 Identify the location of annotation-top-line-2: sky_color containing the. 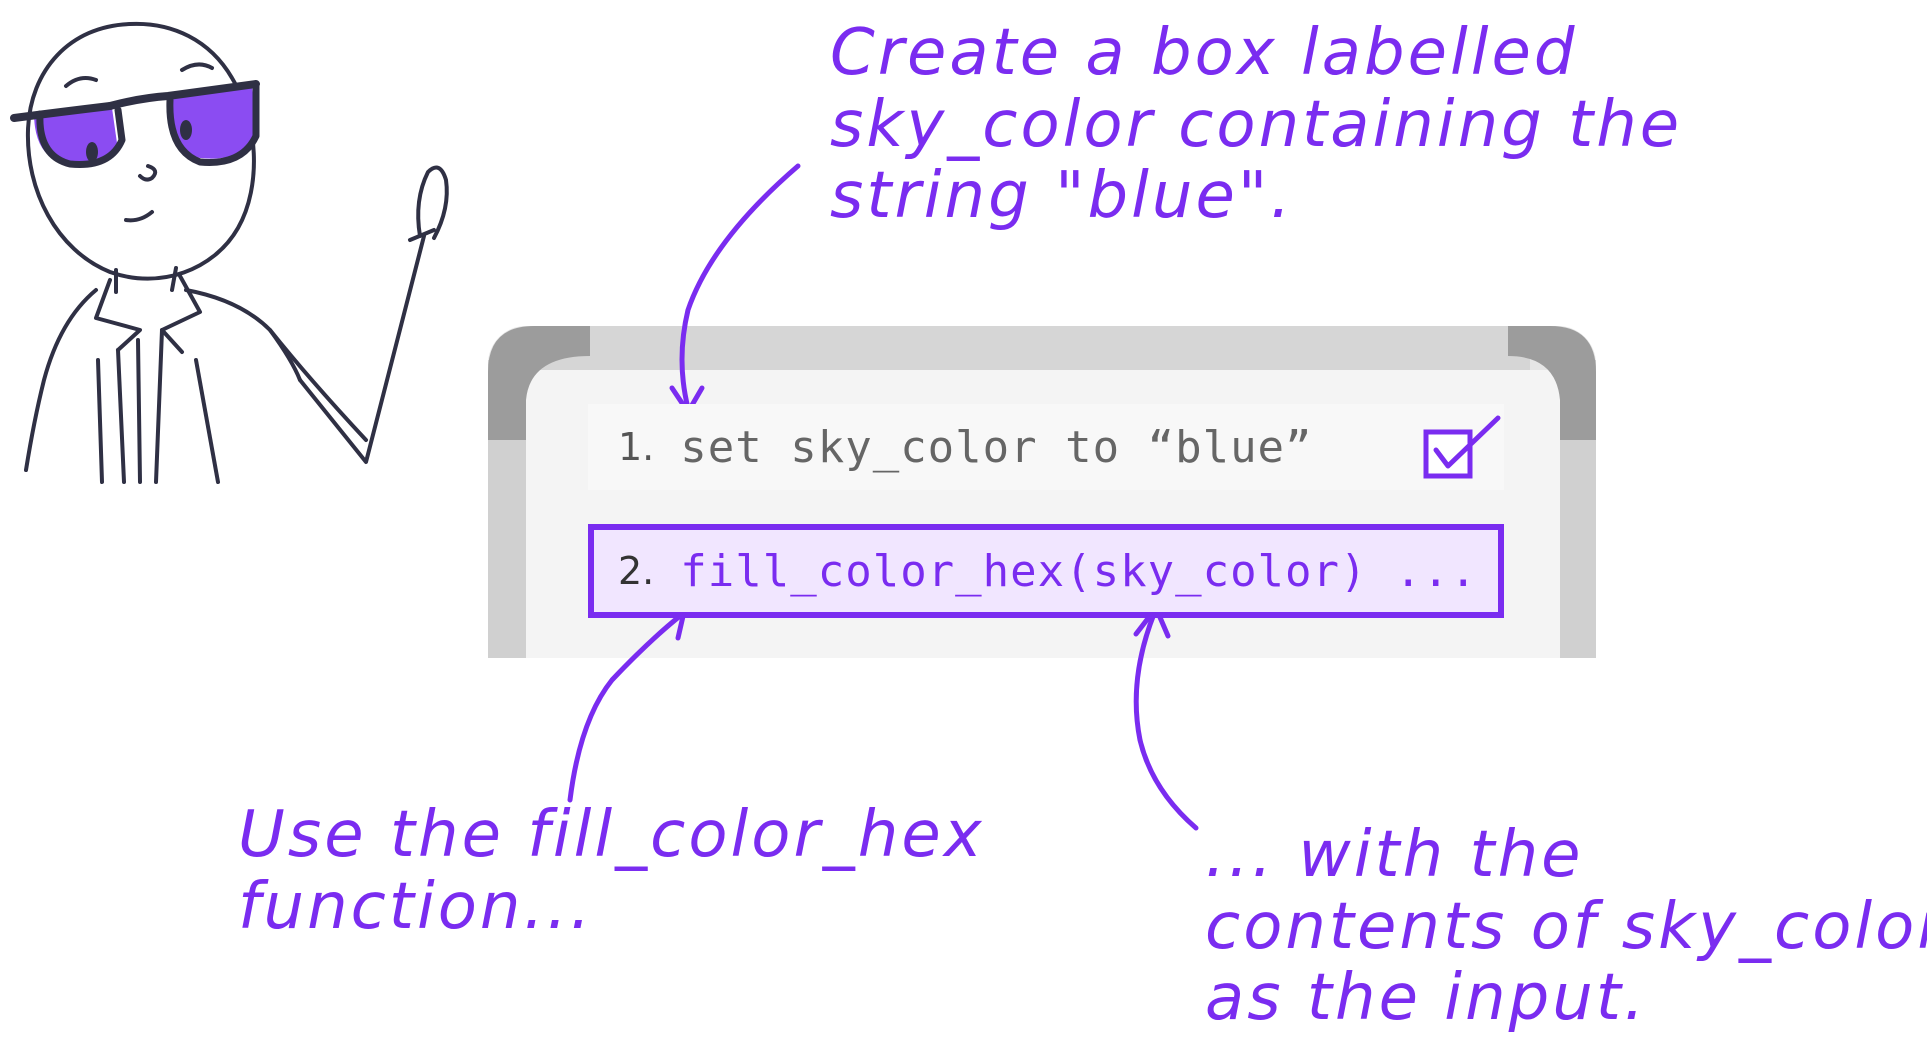
(1256, 124).